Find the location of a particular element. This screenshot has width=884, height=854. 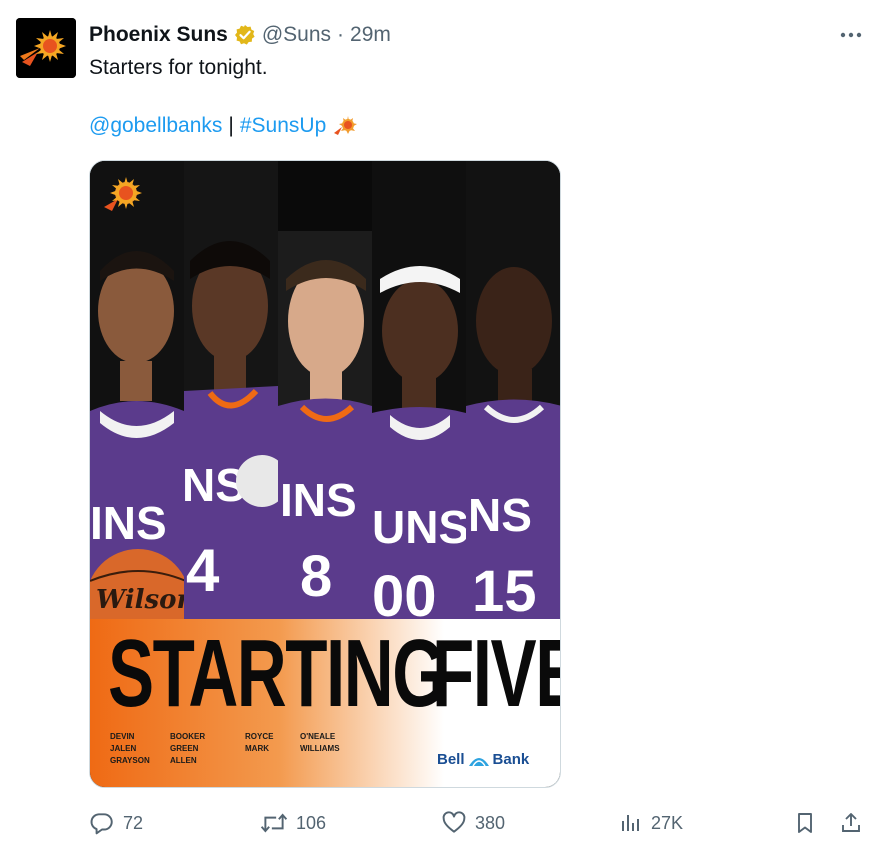

headline-starting: STARTING is located at coordinates (277, 673).